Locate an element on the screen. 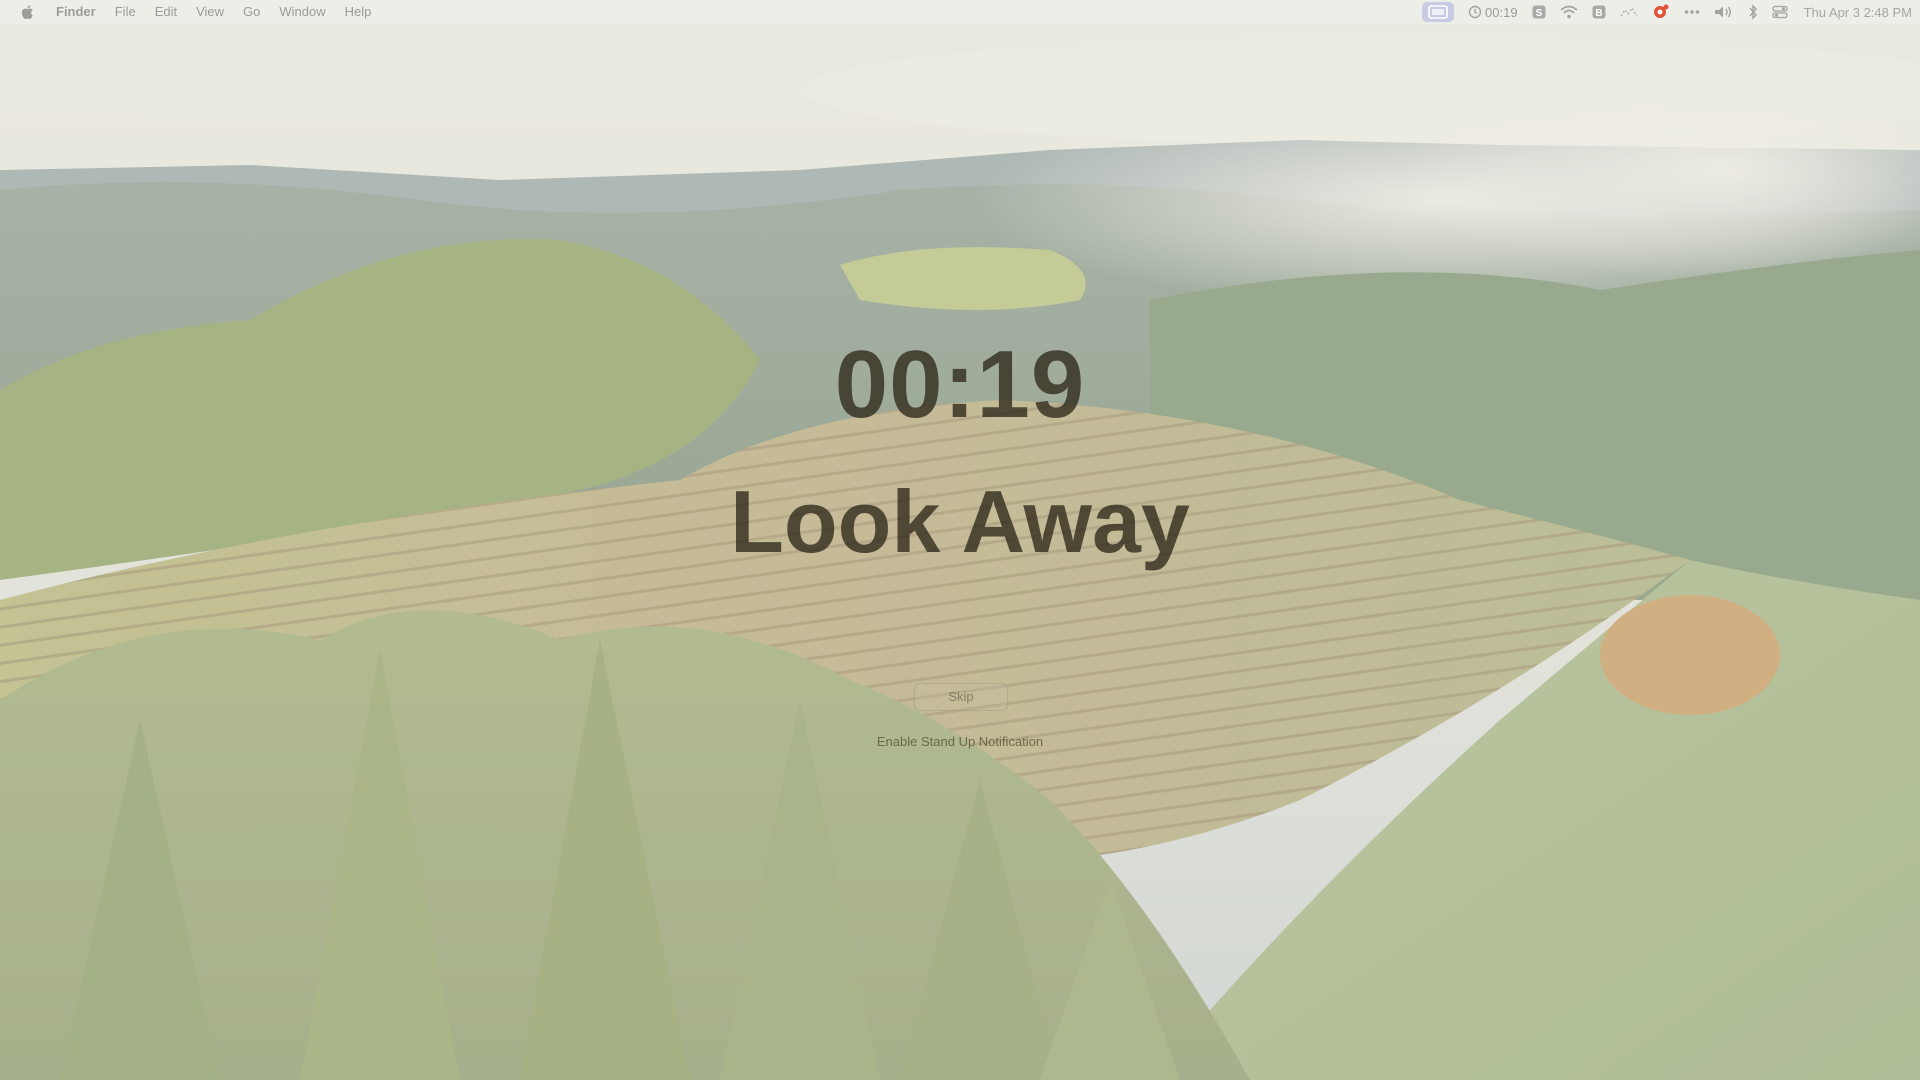  enable-standup-notification-link: Enable Stand Up Notification is located at coordinates (960, 741).